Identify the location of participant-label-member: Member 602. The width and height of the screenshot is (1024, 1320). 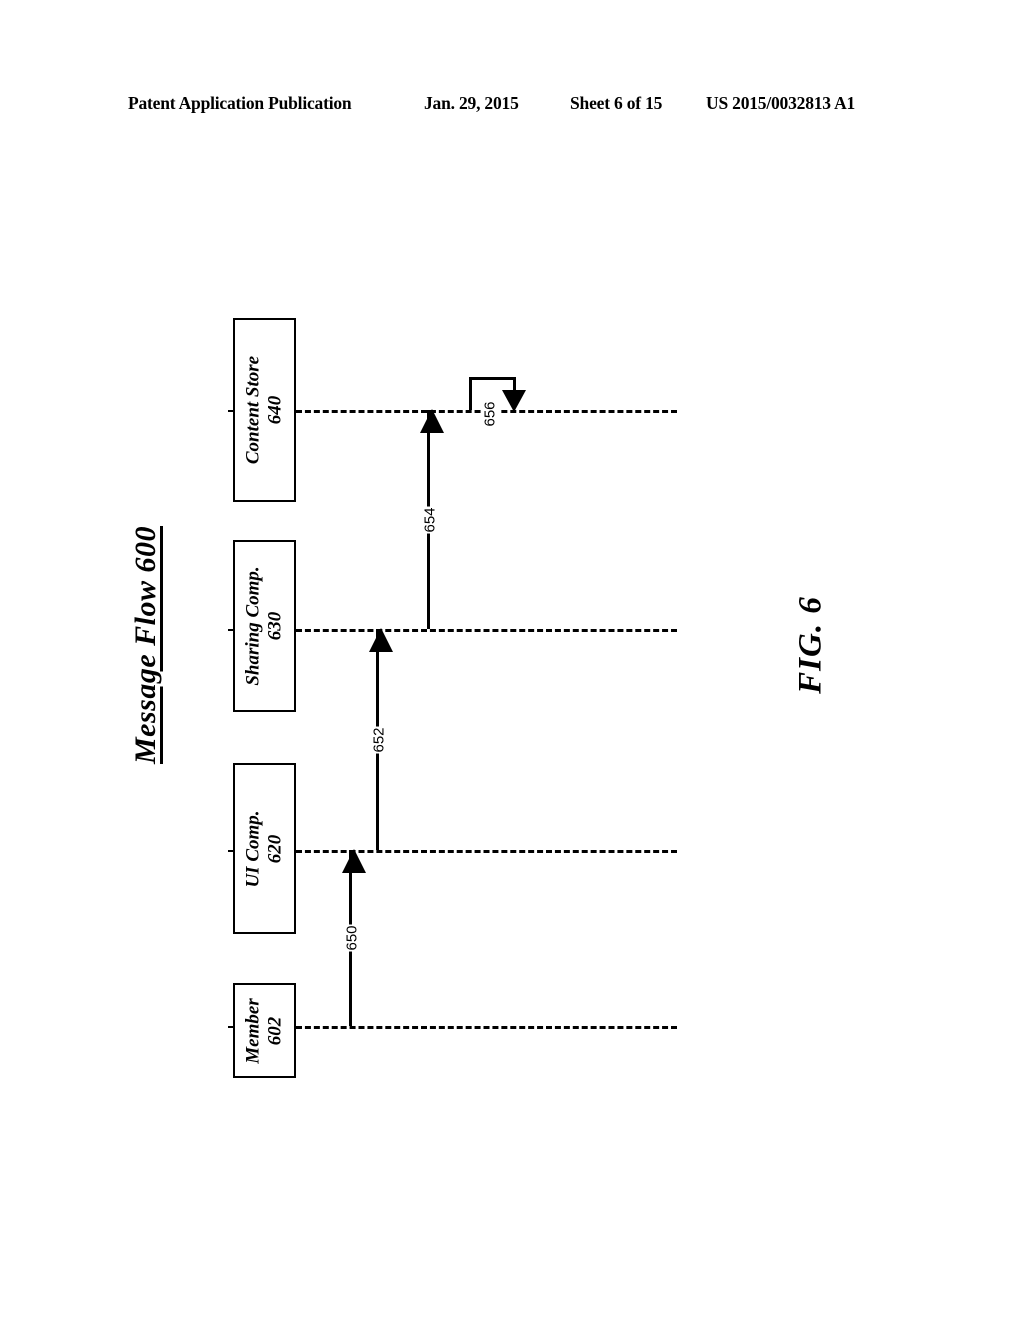
(264, 1030).